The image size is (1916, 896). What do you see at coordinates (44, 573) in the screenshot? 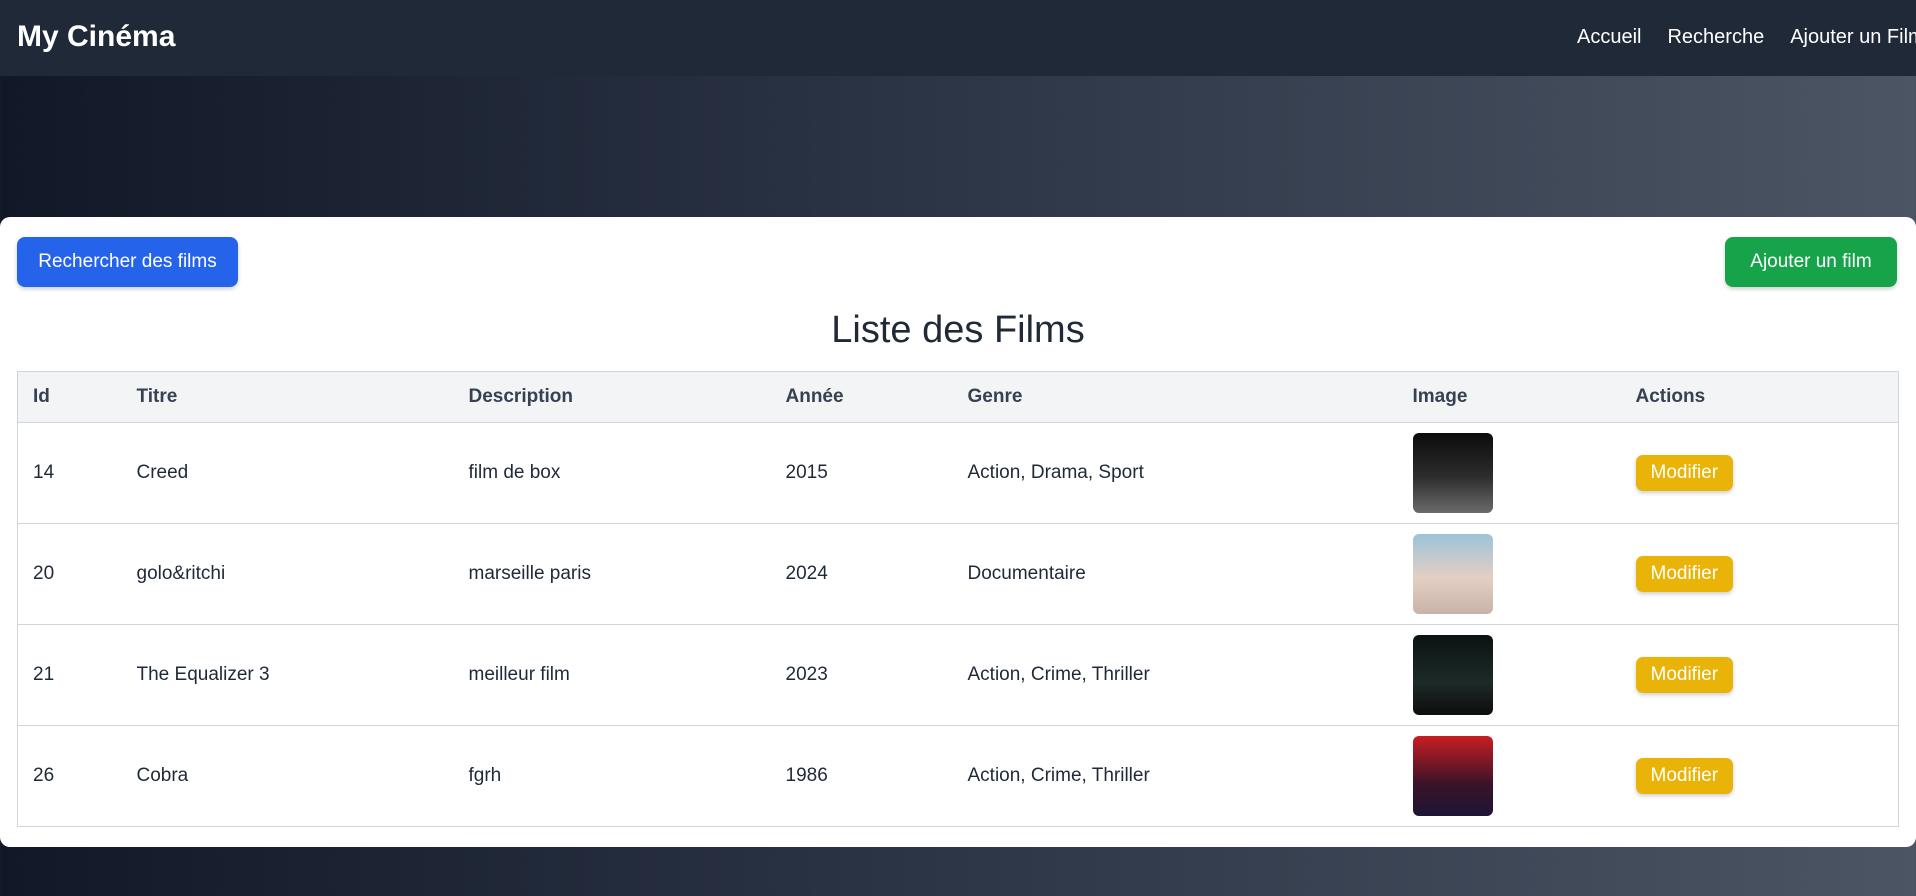
I see `cell-id: 20` at bounding box center [44, 573].